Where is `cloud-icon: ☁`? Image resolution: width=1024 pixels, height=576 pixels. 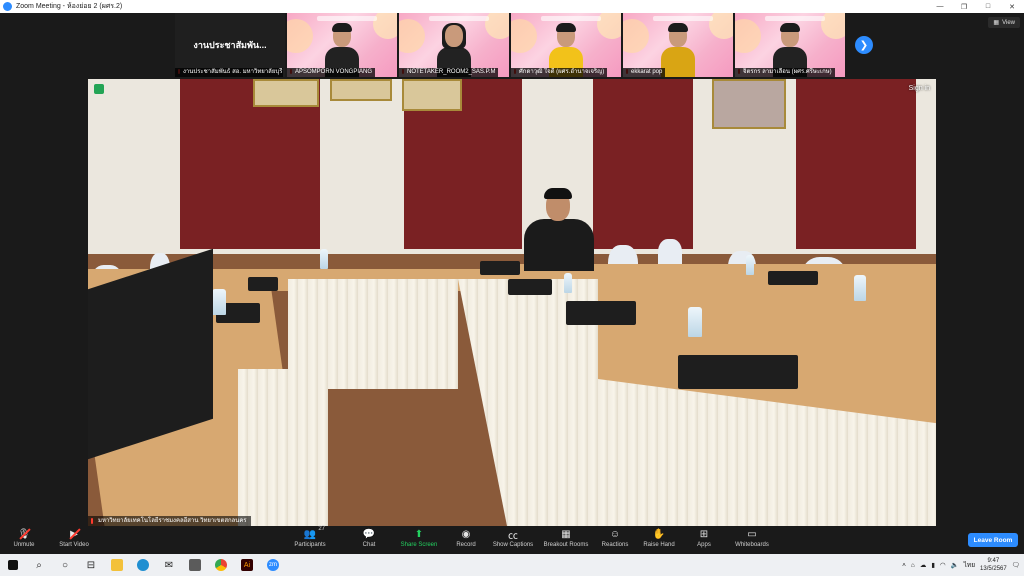 cloud-icon: ☁ is located at coordinates (923, 565).